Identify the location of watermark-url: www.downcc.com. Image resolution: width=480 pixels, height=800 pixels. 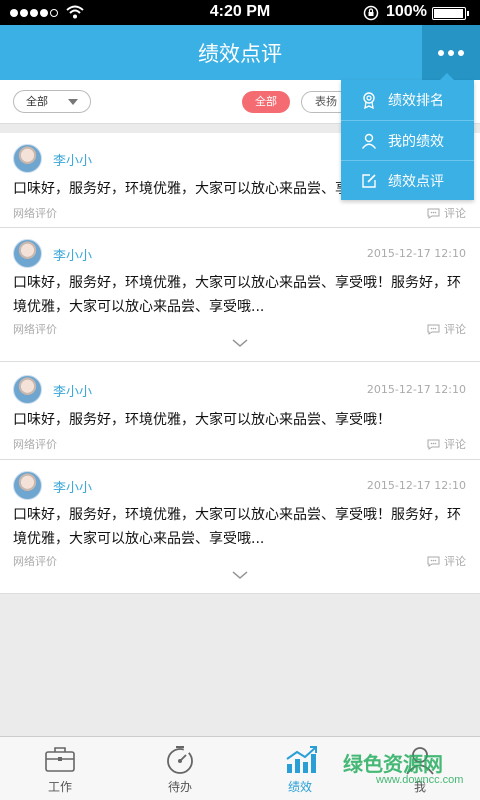
(420, 780).